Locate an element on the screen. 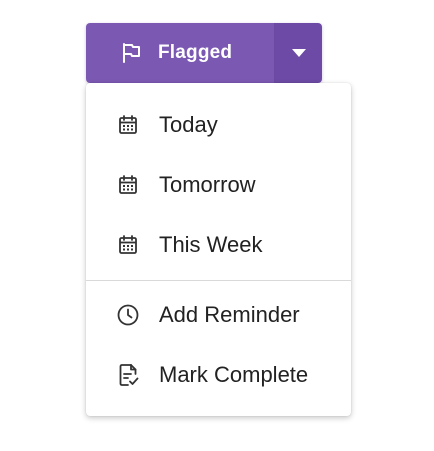 This screenshot has height=451, width=434. menu-item-add-reminder: Add Reminder is located at coordinates (218, 315).